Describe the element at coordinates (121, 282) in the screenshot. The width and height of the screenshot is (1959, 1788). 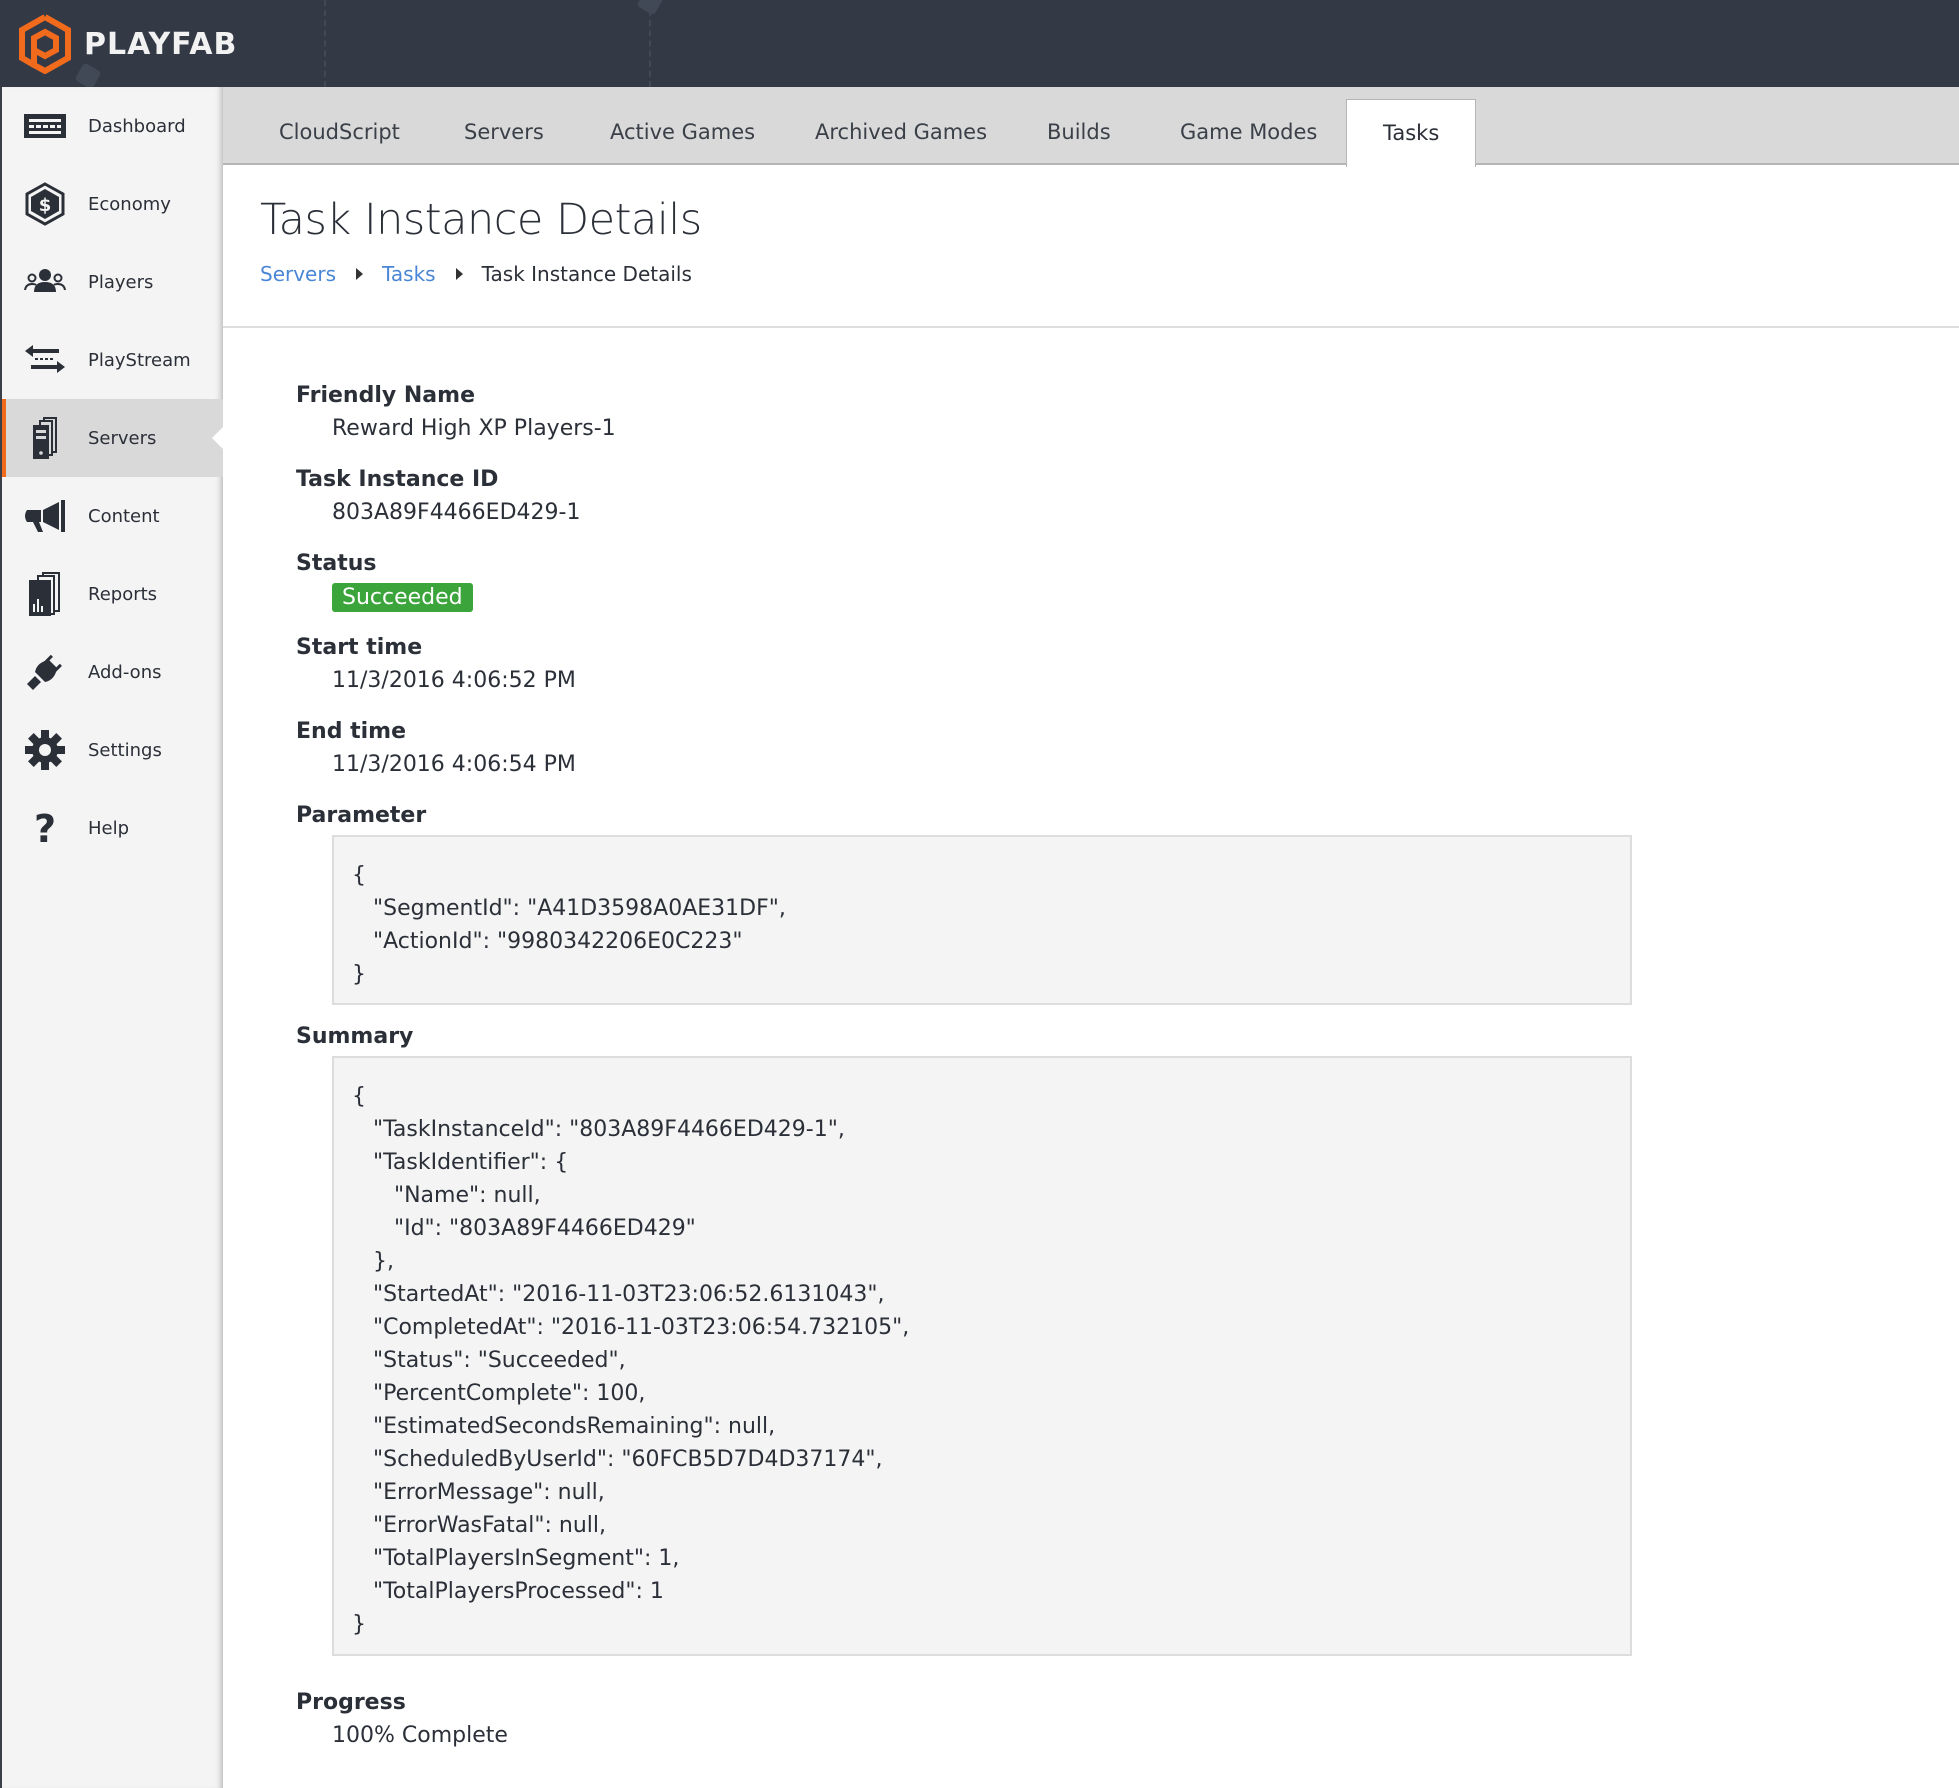
I see `sidebar-item-label: Players` at that location.